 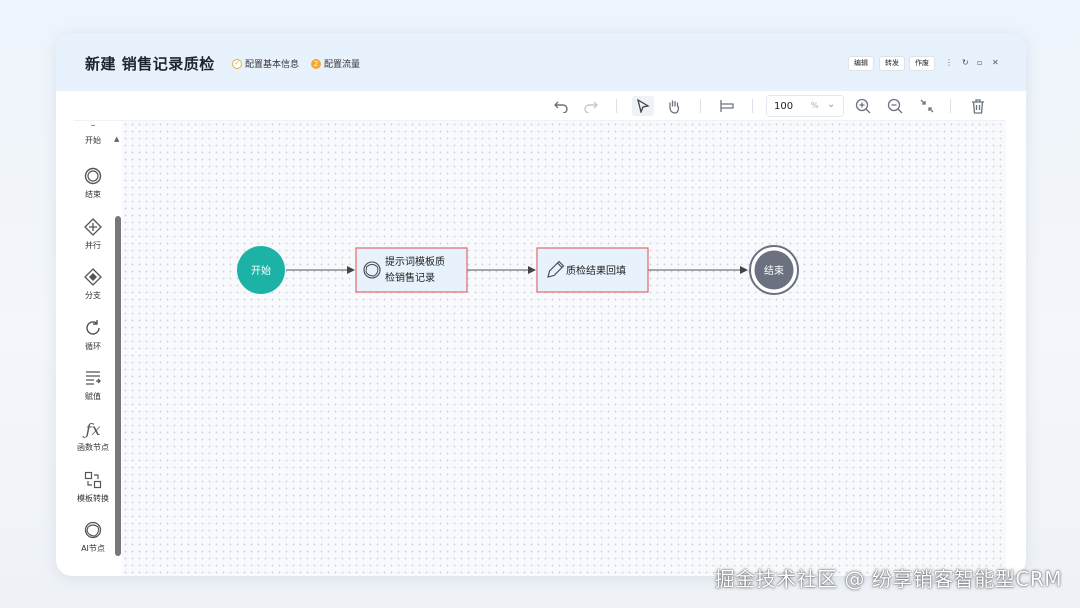 What do you see at coordinates (863, 106) in the screenshot?
I see `zoom-in-icon` at bounding box center [863, 106].